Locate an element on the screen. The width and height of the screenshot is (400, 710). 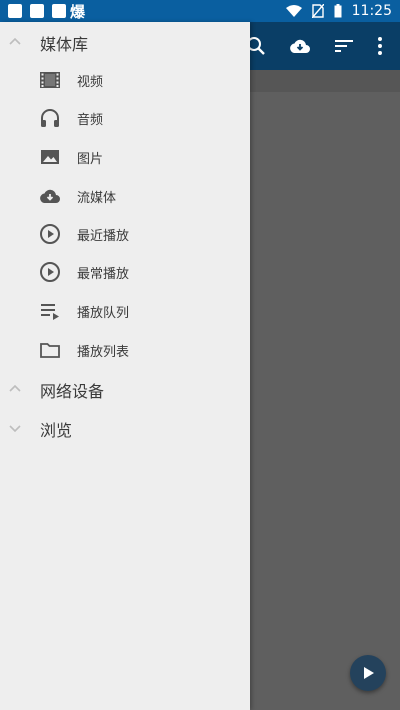
nav-item-play-queue: 播放队列 is located at coordinates (125, 311).